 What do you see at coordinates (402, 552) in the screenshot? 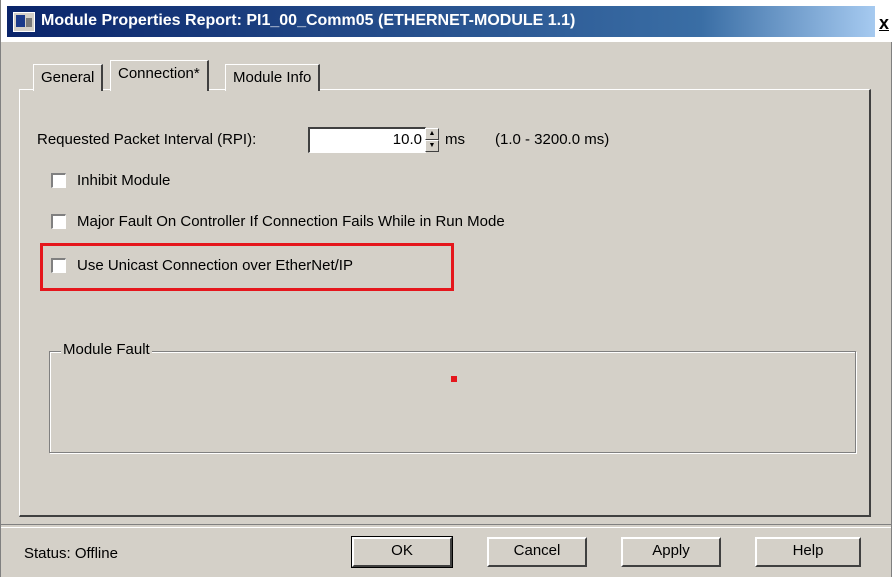
I see `ok-button: OK` at bounding box center [402, 552].